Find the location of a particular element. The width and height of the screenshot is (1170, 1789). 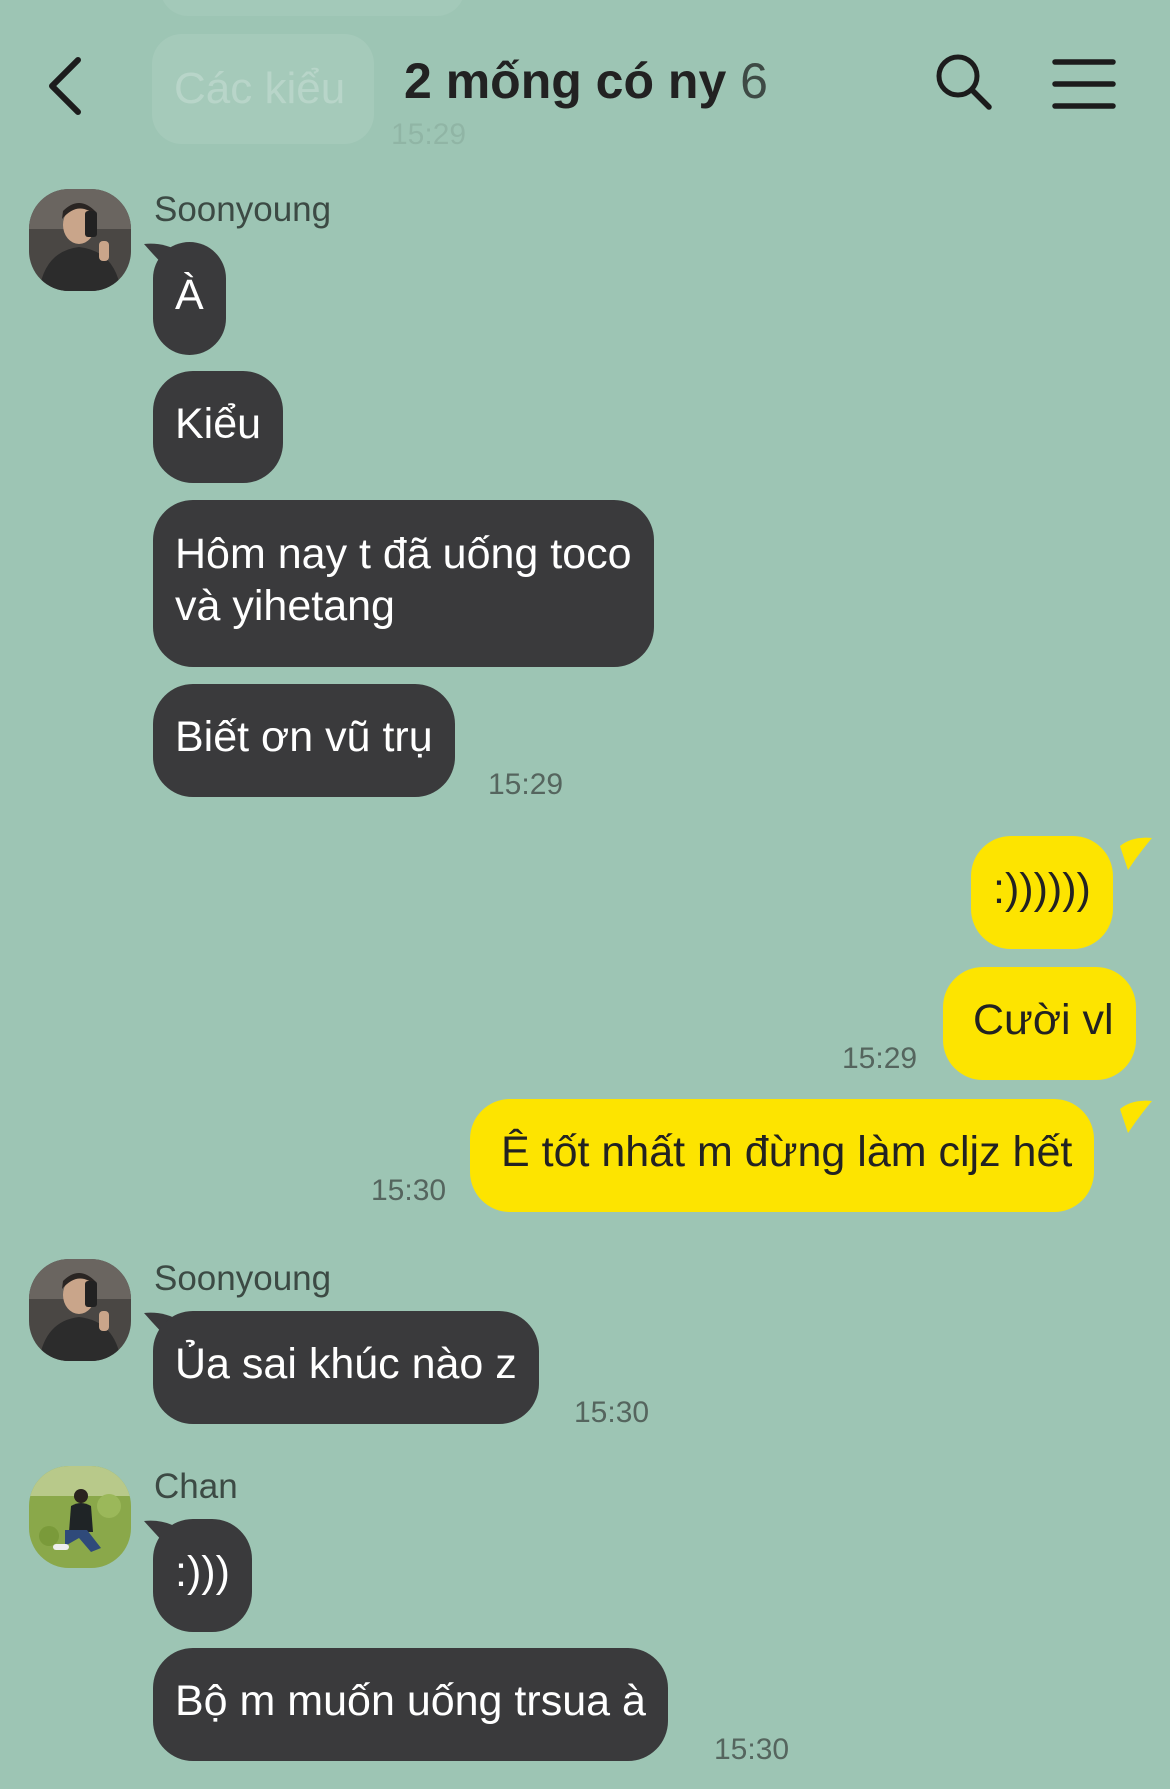

message-bubble: À is located at coordinates (189, 298).